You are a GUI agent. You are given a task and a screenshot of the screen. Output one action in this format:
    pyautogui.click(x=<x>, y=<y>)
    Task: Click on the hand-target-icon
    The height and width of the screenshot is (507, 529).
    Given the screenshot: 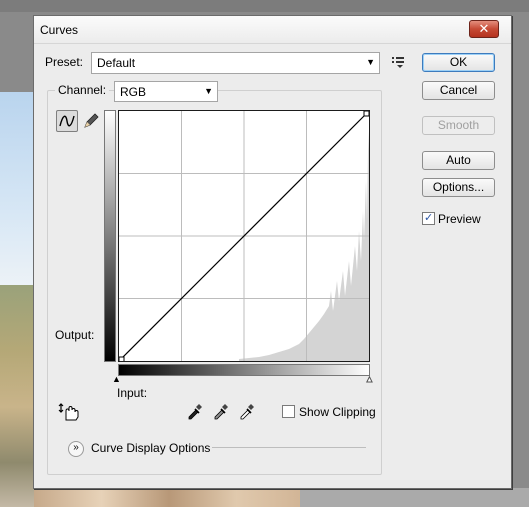 What is the action you would take?
    pyautogui.click(x=69, y=412)
    